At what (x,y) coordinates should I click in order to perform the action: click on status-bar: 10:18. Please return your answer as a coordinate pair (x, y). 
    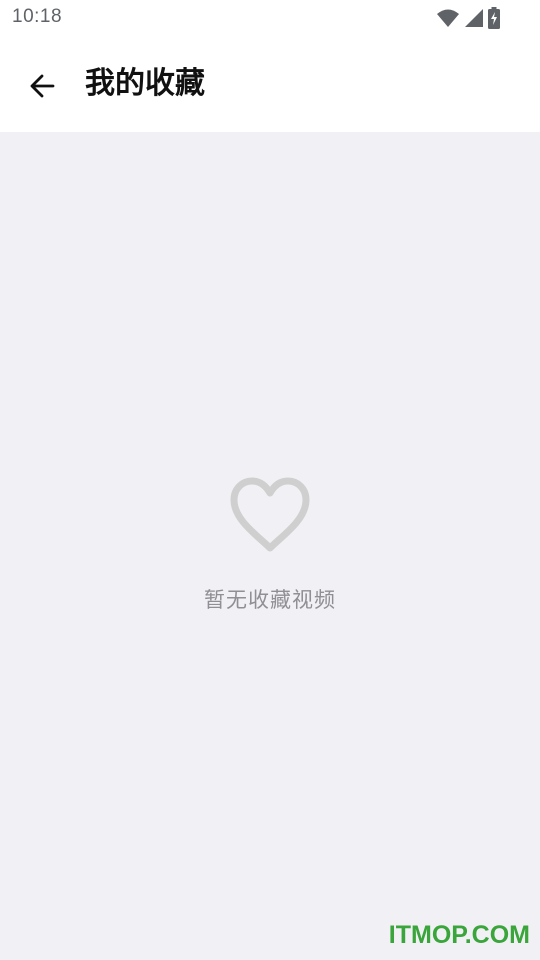
    Looking at the image, I should click on (270, 18).